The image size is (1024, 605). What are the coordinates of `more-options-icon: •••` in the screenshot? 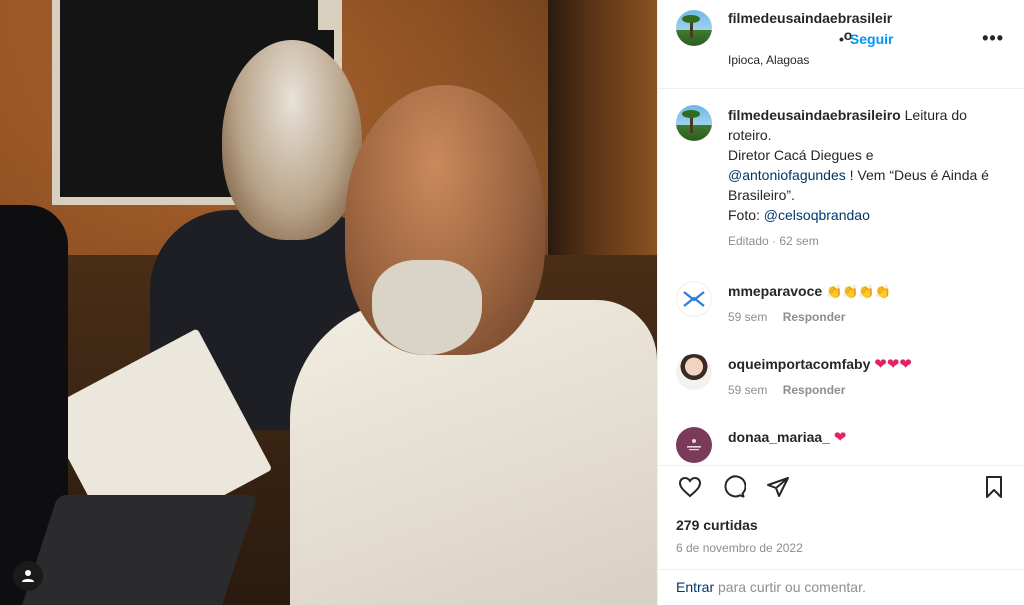 It's located at (993, 38).